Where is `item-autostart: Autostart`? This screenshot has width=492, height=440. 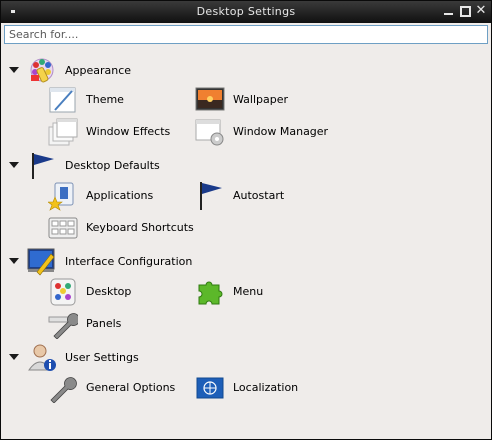 item-autostart: Autostart is located at coordinates (265, 196).